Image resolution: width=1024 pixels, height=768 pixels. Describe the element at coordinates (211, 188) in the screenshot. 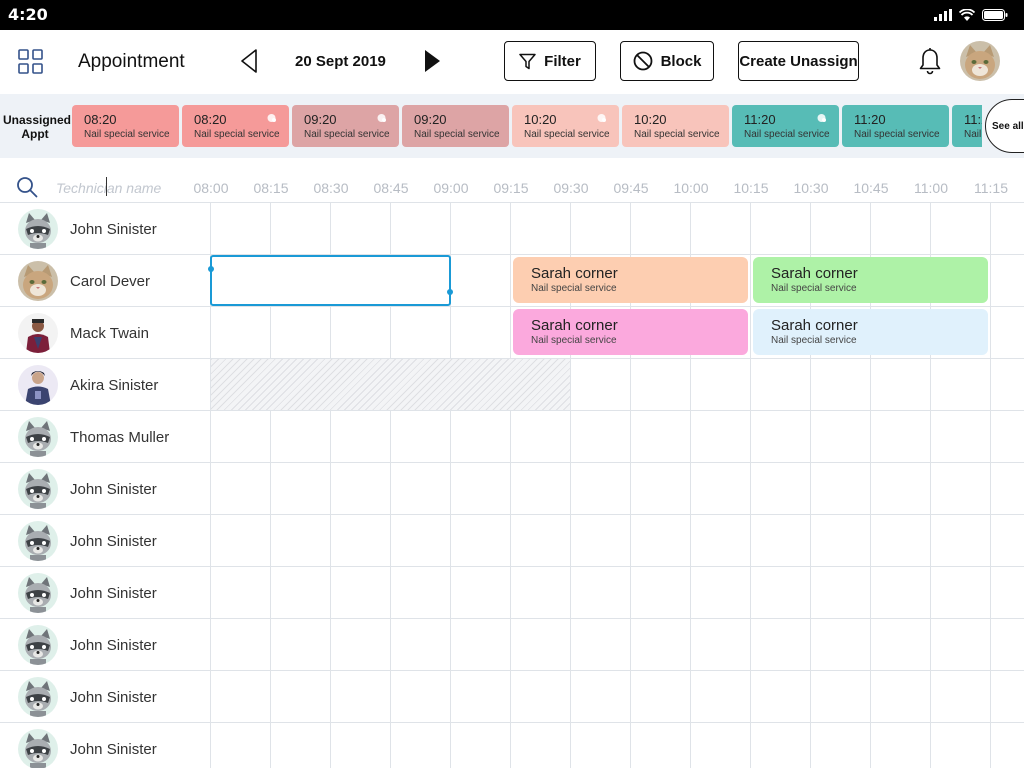

I see `time-slot-label: 08:00` at that location.